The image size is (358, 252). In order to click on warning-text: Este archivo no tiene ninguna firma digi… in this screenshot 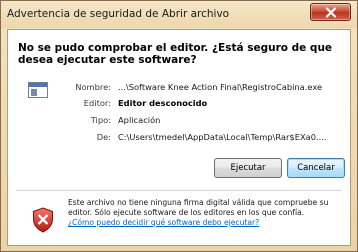, I will do `click(198, 207)`.